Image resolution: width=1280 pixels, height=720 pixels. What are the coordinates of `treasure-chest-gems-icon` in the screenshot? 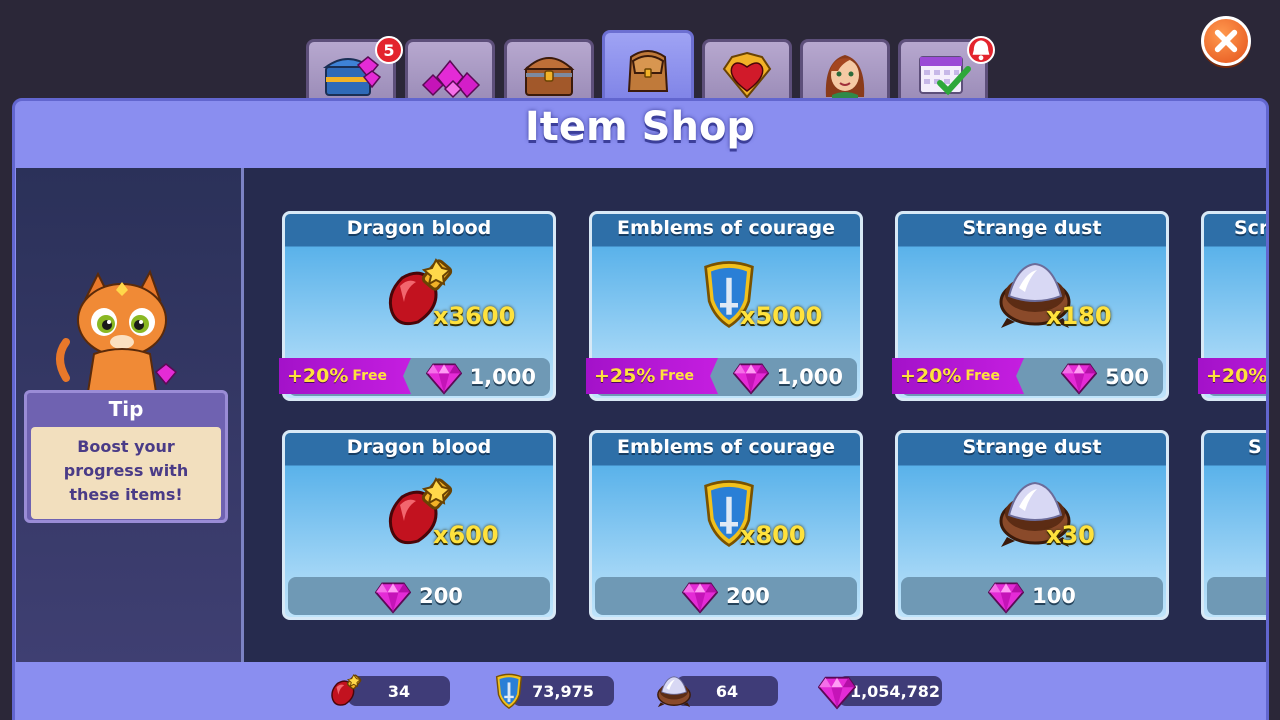 It's located at (352, 75).